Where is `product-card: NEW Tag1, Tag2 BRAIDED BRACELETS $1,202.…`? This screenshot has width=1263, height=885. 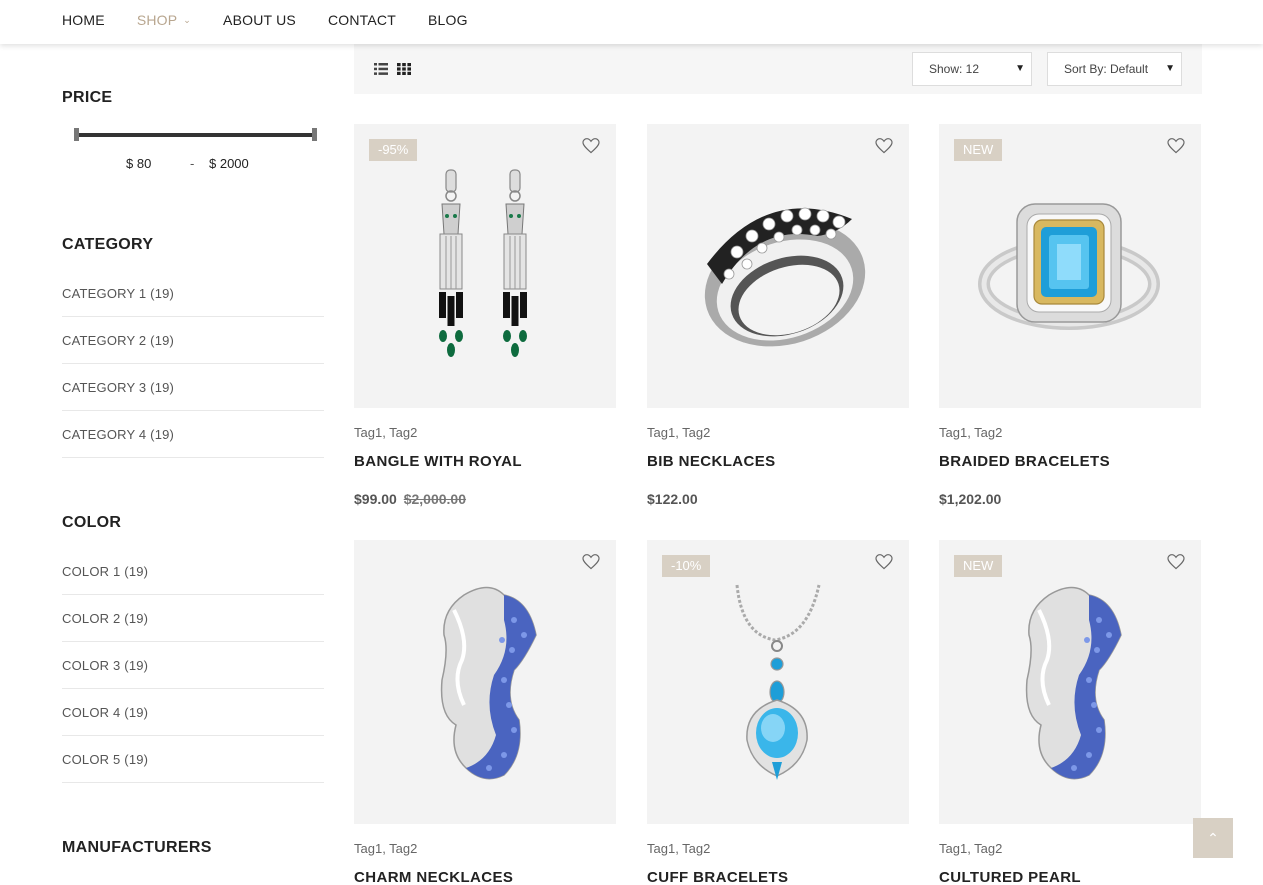 product-card: NEW Tag1, Tag2 BRAIDED BRACELETS $1,202.… is located at coordinates (1070, 315).